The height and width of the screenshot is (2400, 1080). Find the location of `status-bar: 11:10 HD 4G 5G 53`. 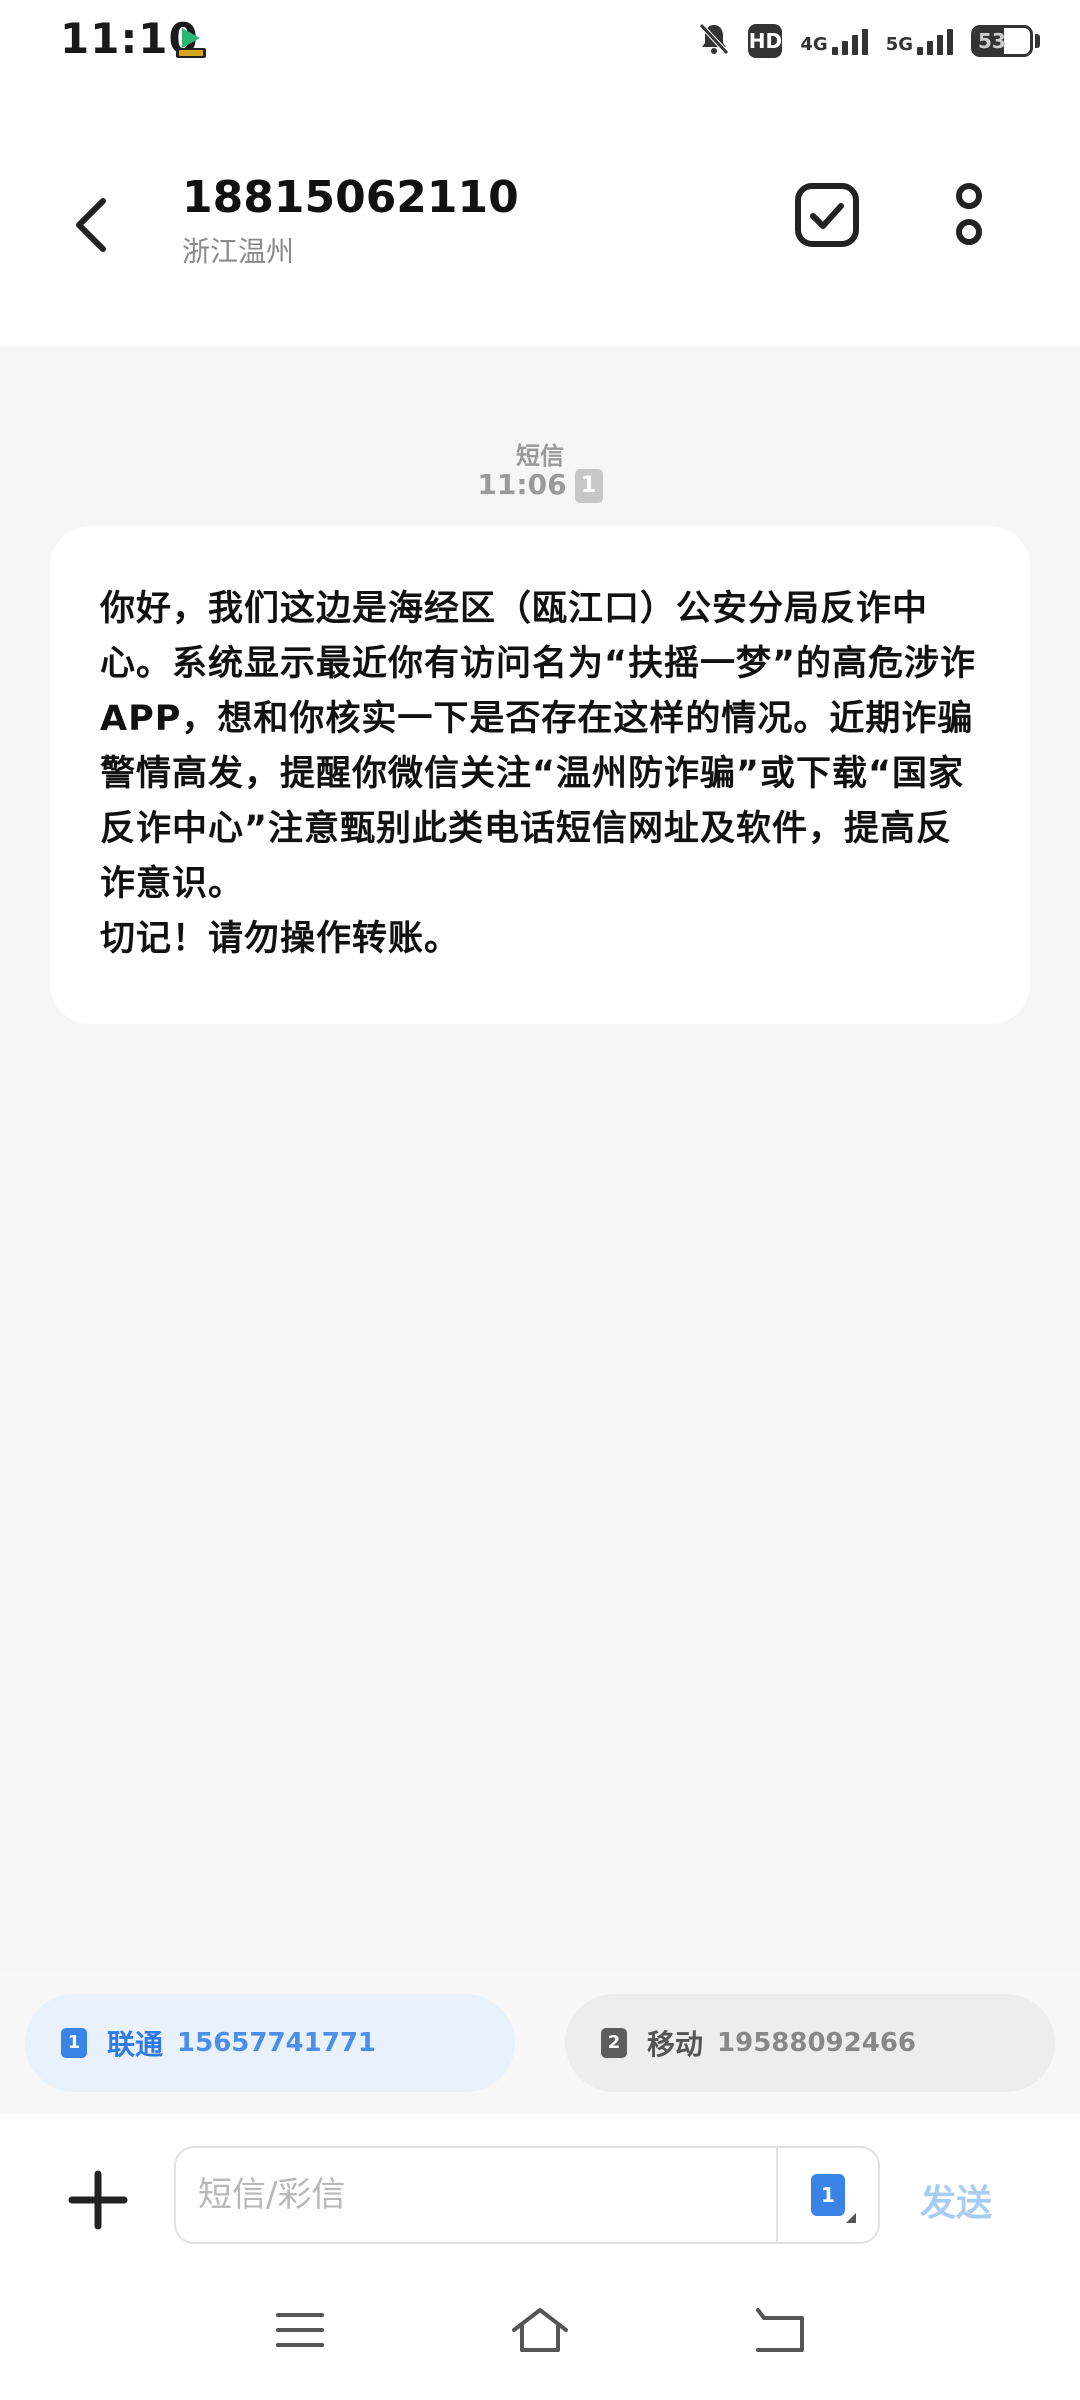

status-bar: 11:10 HD 4G 5G 53 is located at coordinates (540, 45).